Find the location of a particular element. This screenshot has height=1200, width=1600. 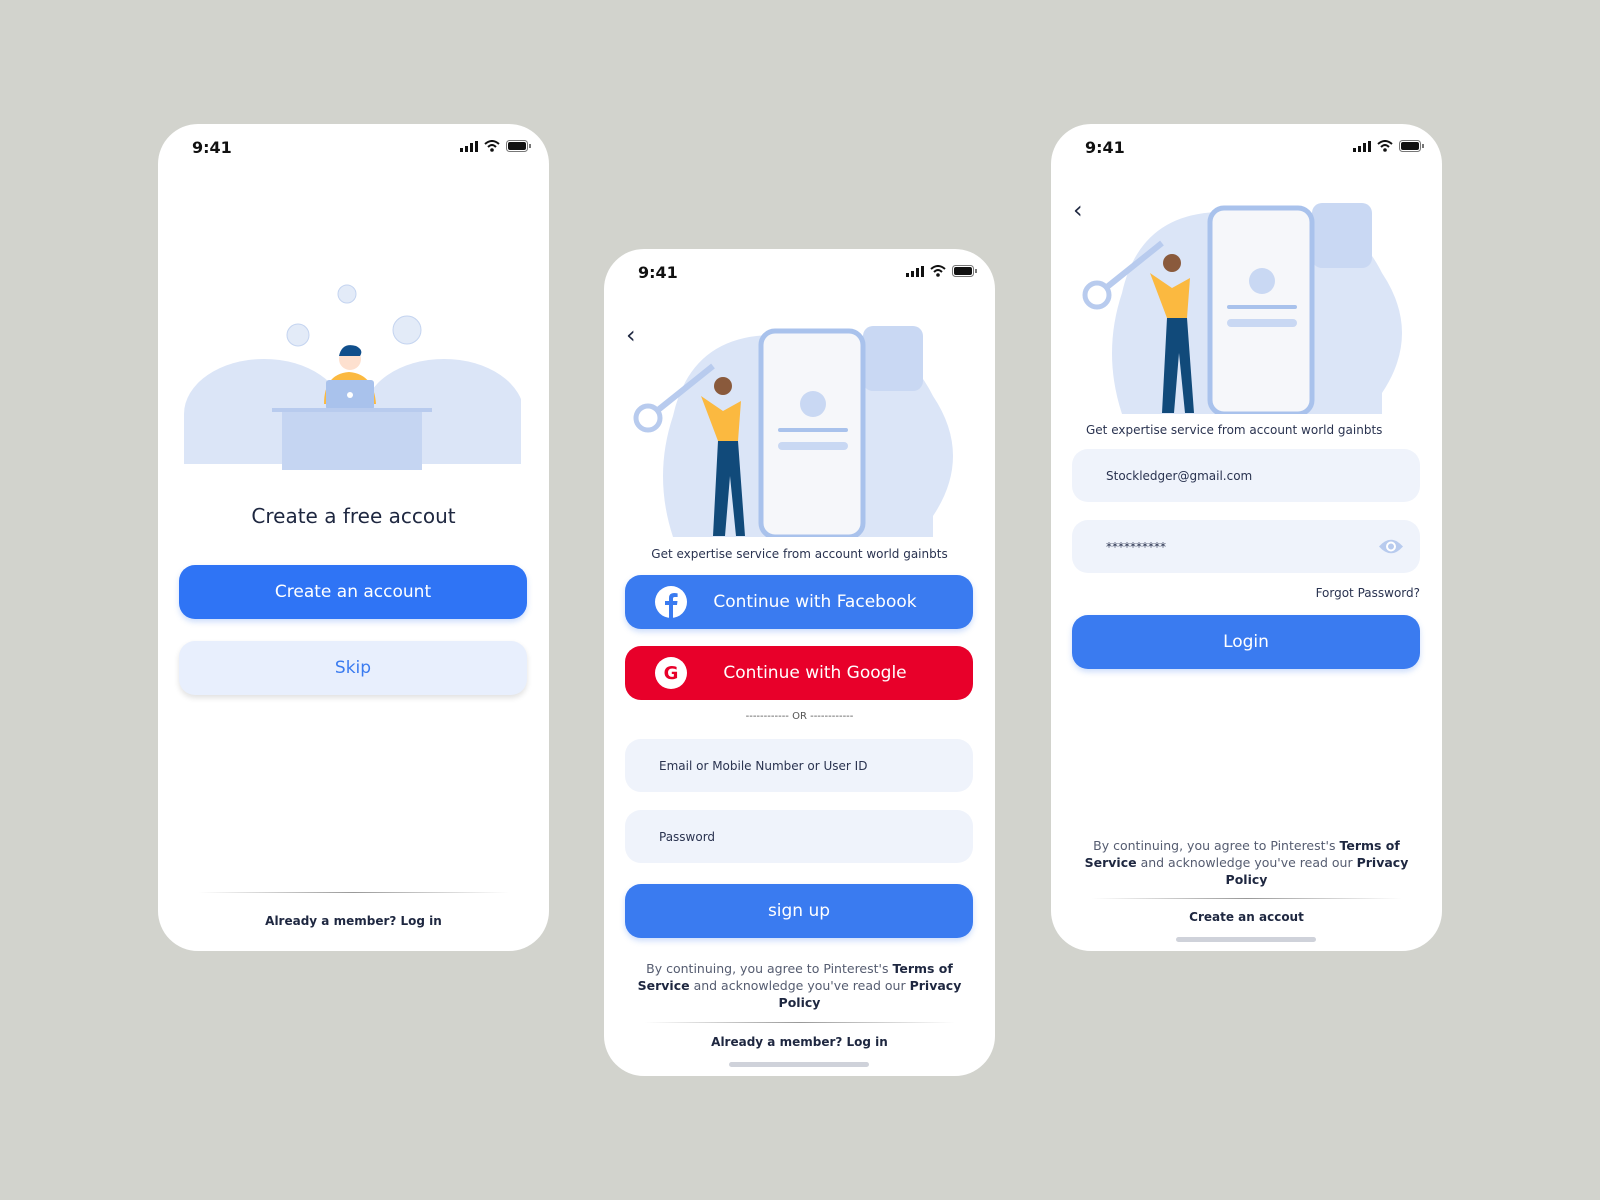

or-divider: ------------ OR ------------ is located at coordinates (799, 716).